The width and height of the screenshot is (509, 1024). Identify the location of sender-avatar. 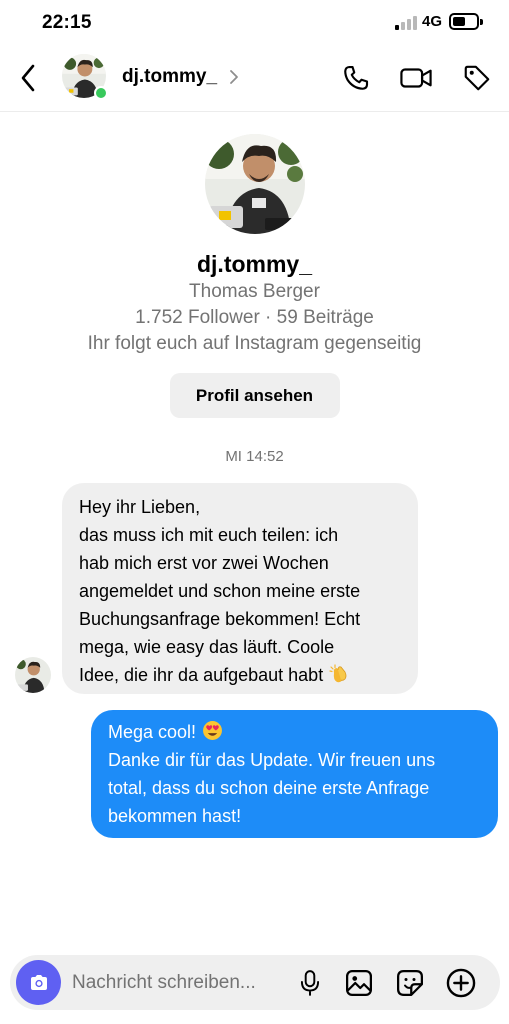
(33, 675).